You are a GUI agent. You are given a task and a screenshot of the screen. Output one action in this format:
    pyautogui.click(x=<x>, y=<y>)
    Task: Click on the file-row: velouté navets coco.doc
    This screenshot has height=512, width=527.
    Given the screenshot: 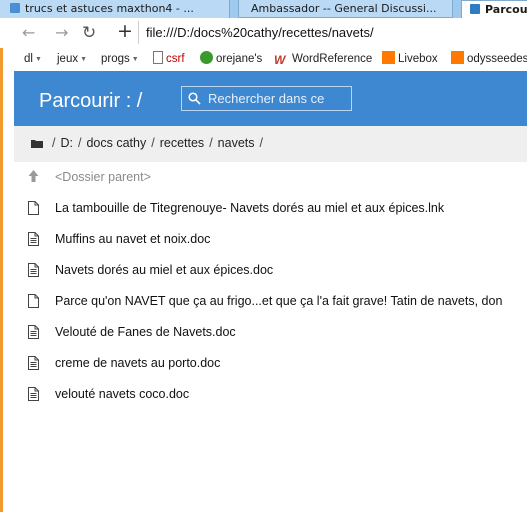 What is the action you would take?
    pyautogui.click(x=270, y=394)
    